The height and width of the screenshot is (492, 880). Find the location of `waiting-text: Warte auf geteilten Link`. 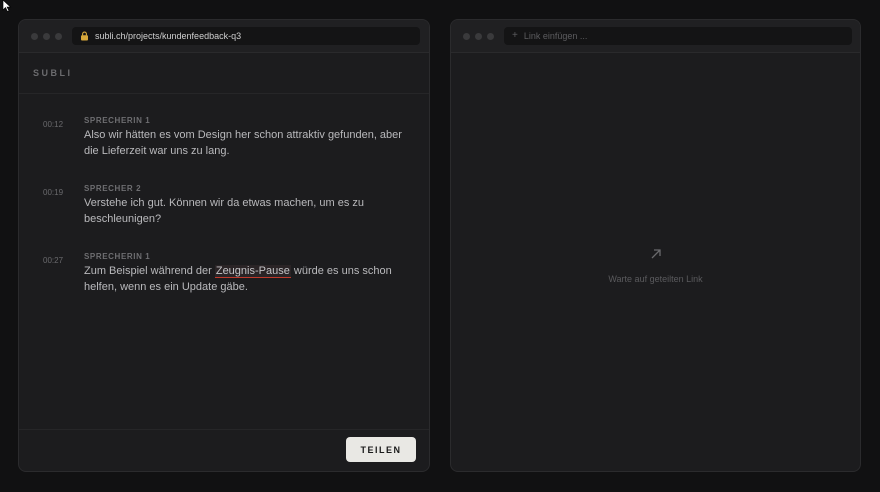

waiting-text: Warte auf geteilten Link is located at coordinates (655, 279).